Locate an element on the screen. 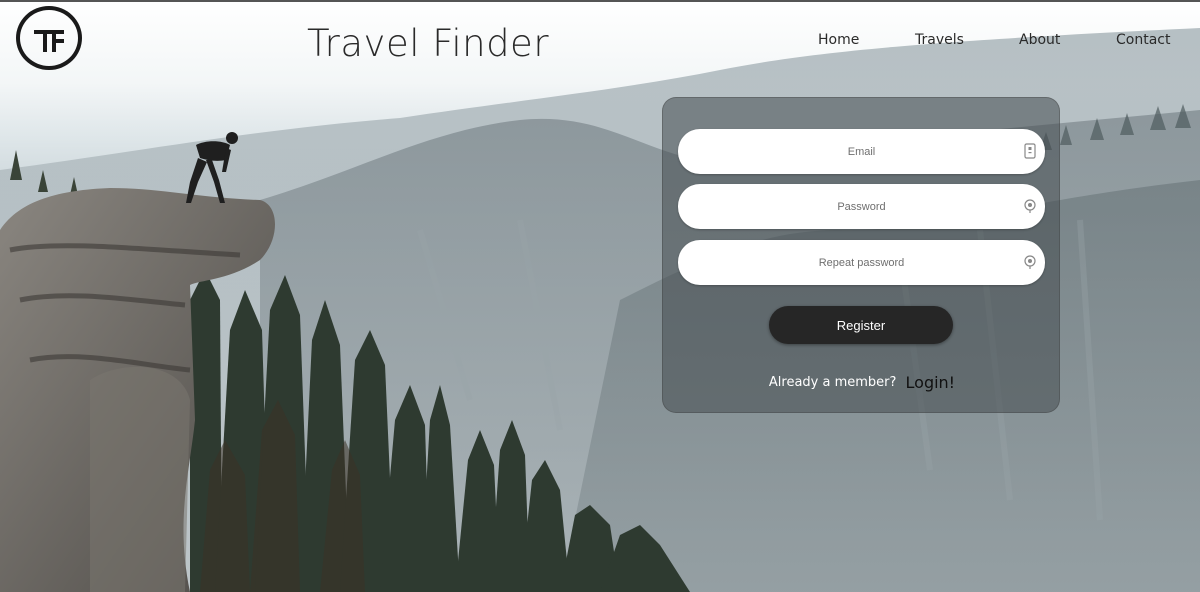 This screenshot has height=592, width=1200. email-field-wrapper is located at coordinates (861, 151).